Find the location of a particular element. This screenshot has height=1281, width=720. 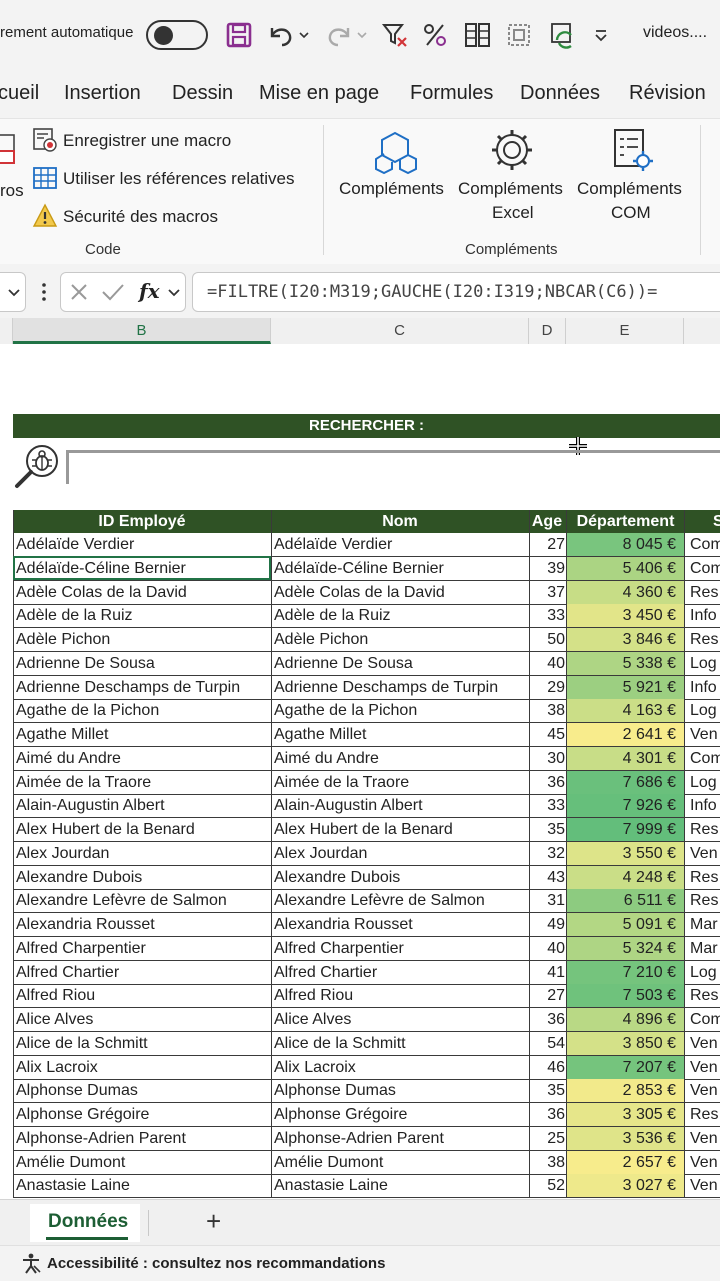

cell-nom: Alphonse Grégoire is located at coordinates (400, 1114).